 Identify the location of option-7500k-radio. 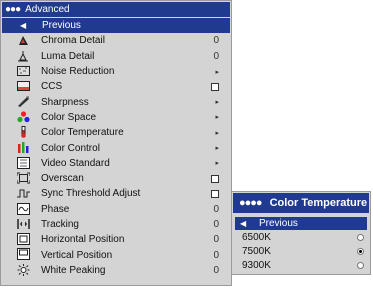
(360, 251).